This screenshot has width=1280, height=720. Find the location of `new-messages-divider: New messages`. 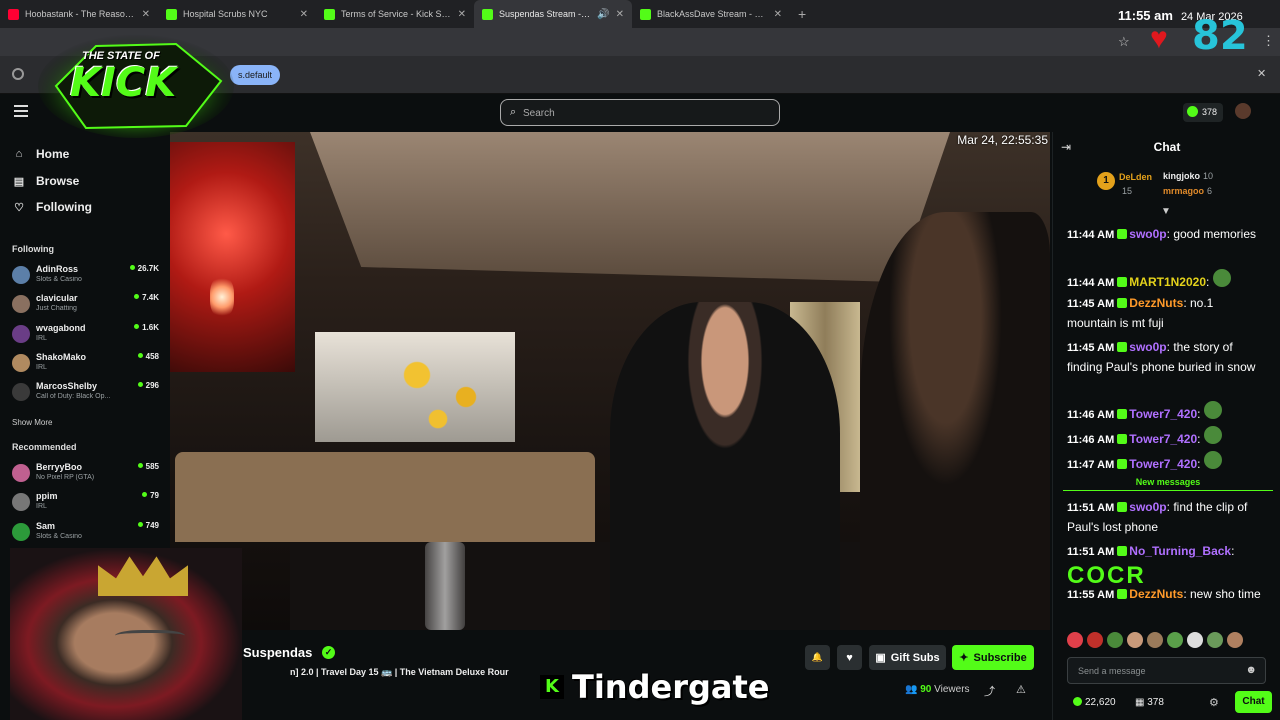

new-messages-divider: New messages is located at coordinates (1168, 484).